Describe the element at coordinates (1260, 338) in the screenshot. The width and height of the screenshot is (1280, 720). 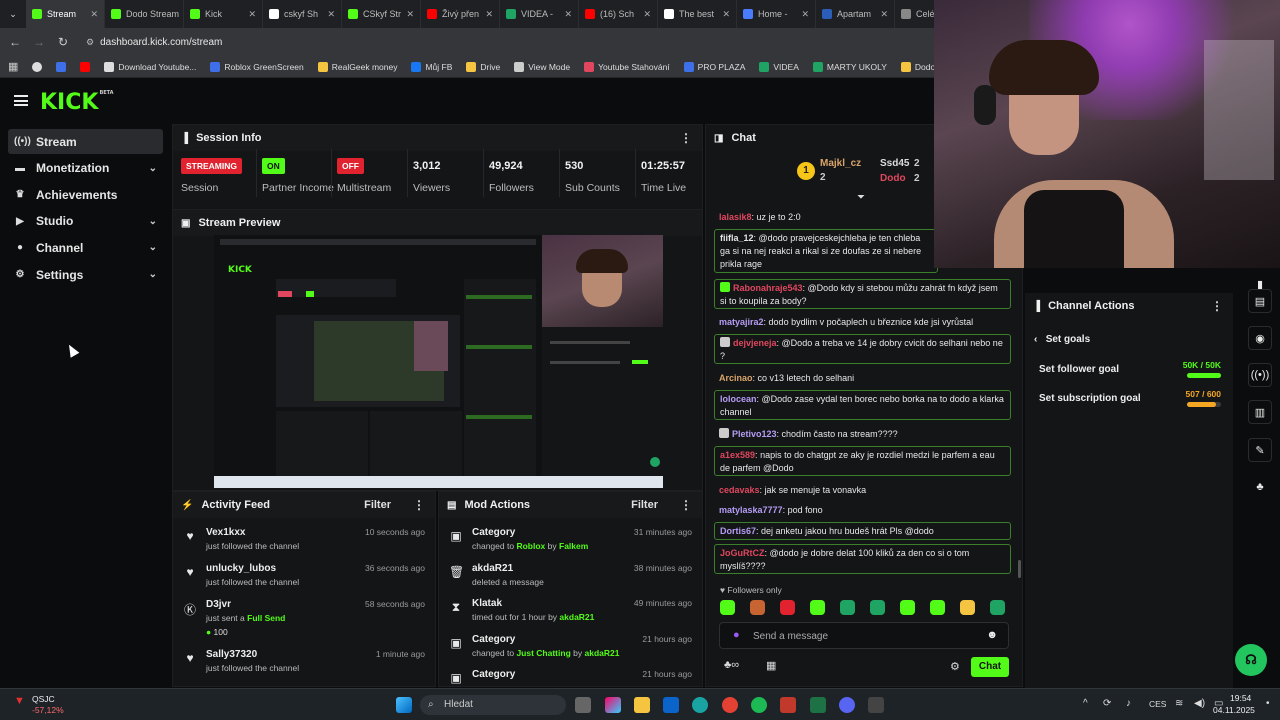
I see `chat-bubble-icon: ◉` at that location.